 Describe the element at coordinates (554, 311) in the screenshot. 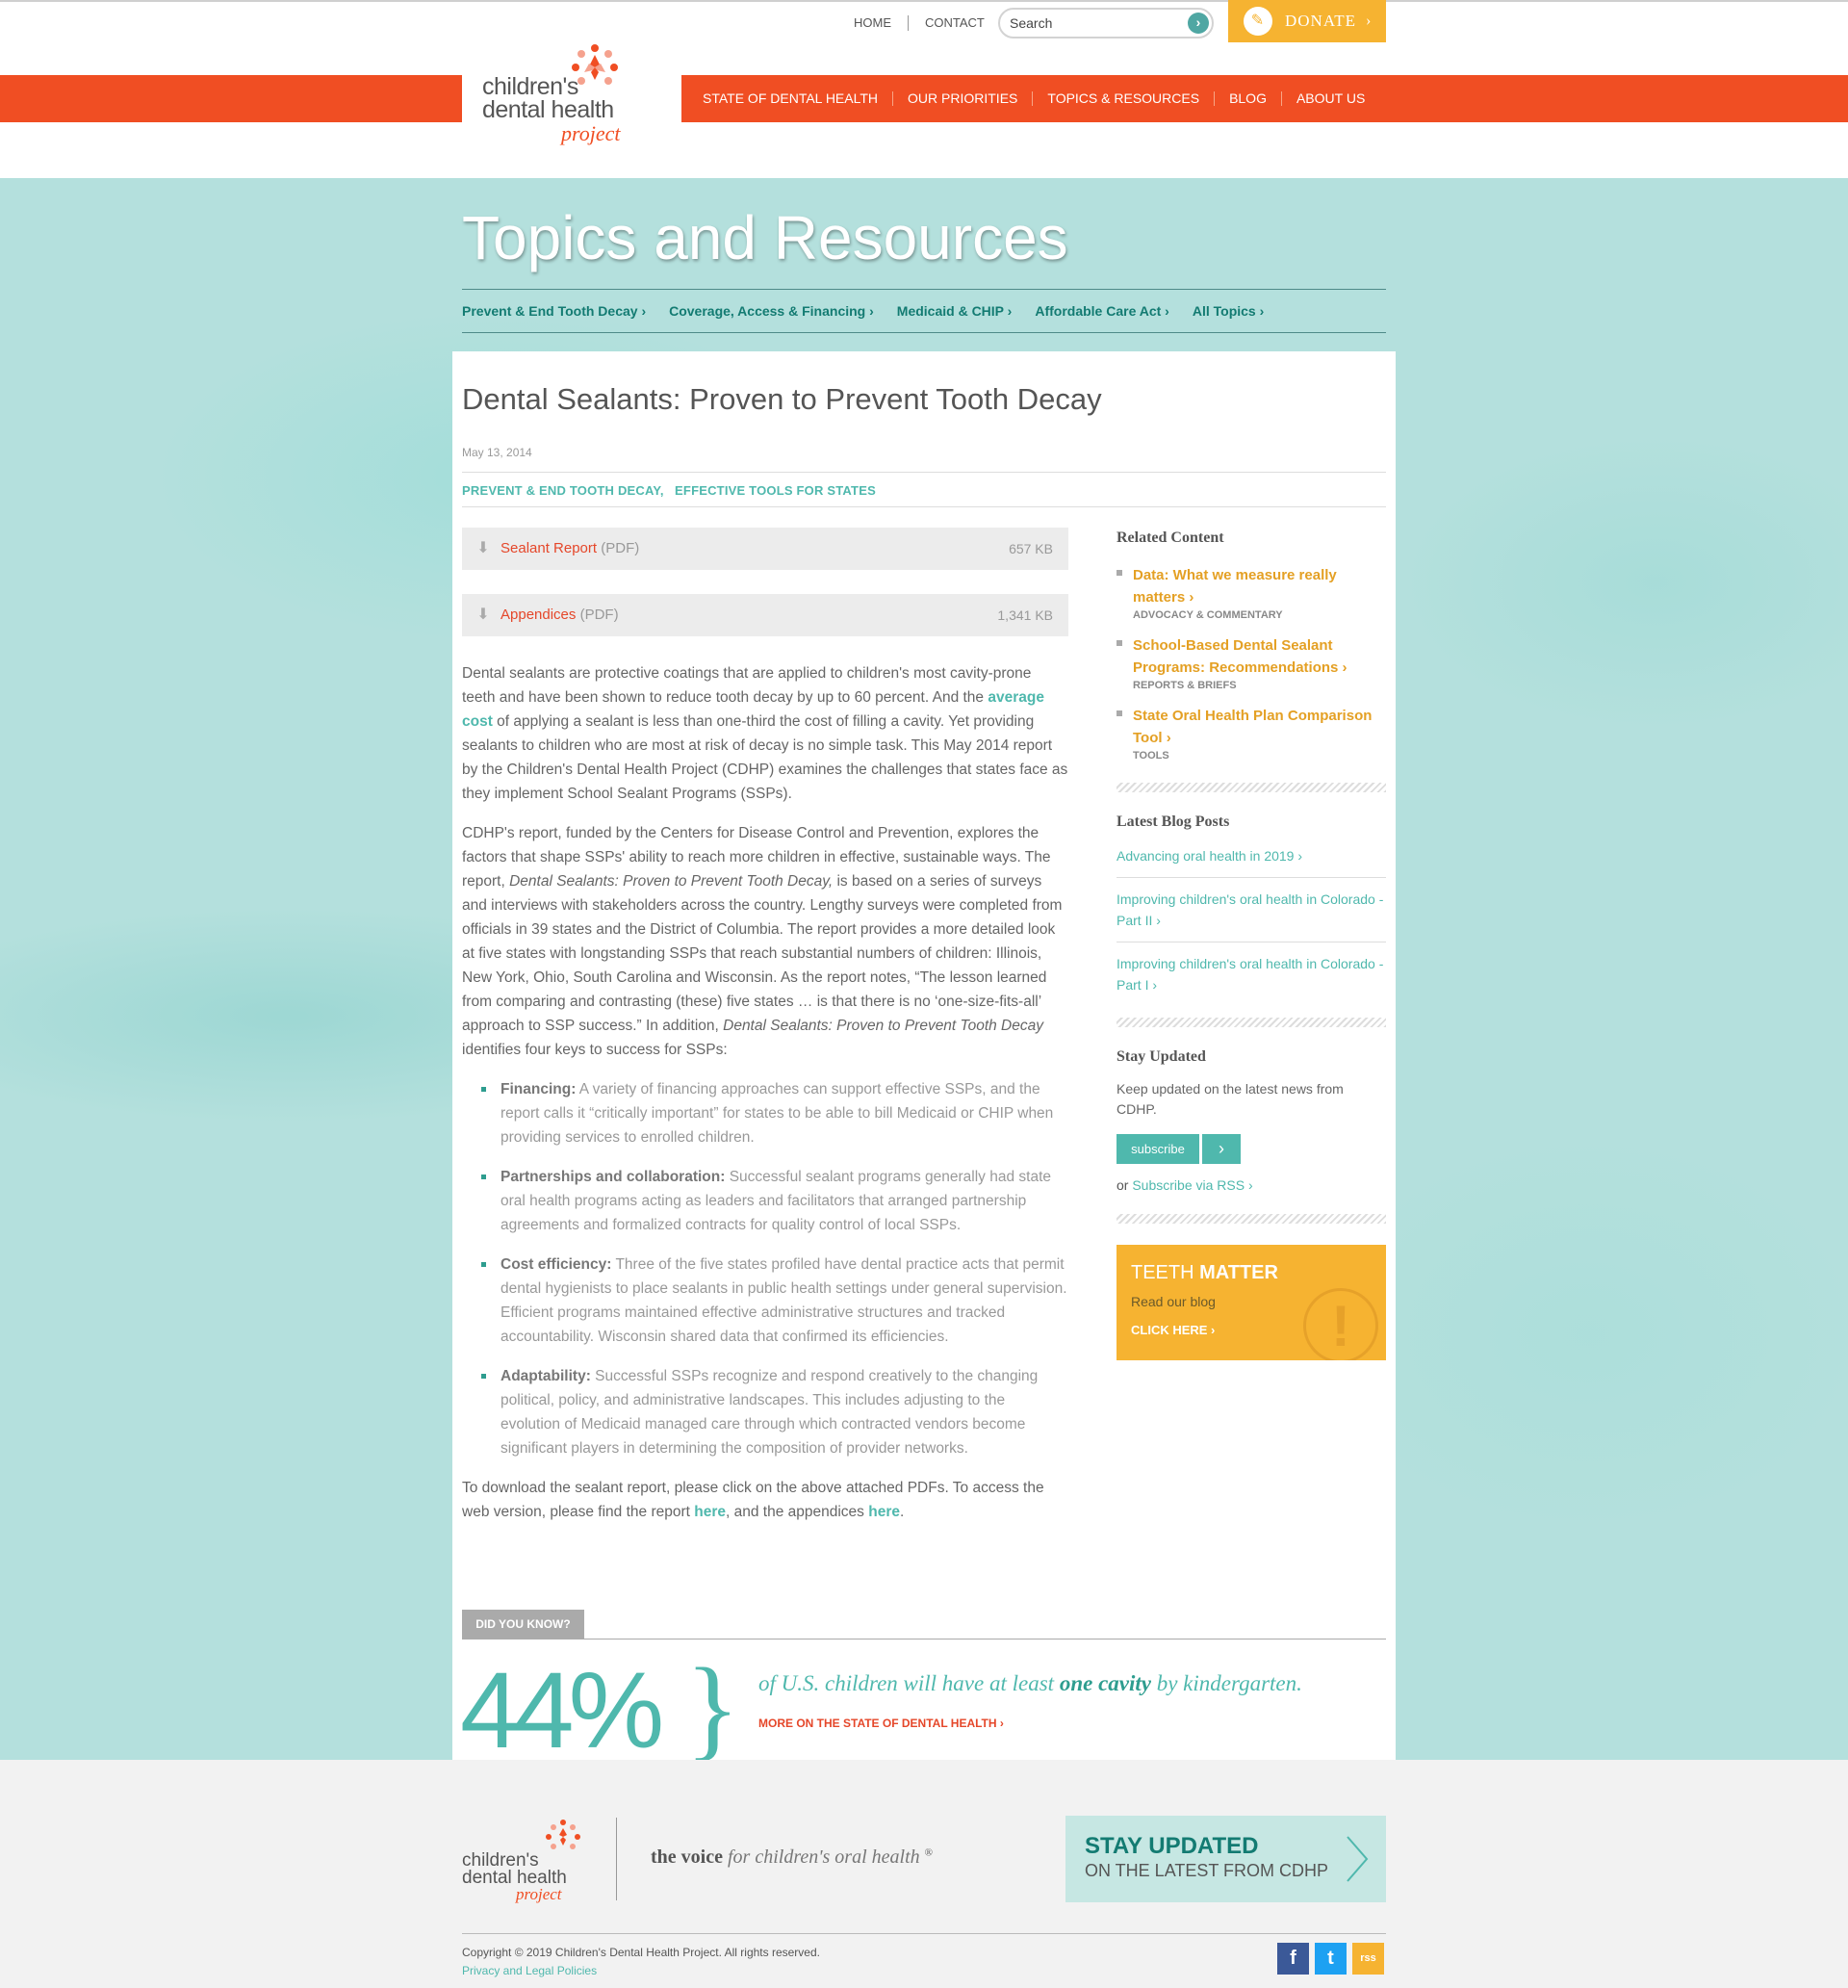

I see `topic-prevent-tooth-decay: Prevent & End Tooth Decay ›` at that location.